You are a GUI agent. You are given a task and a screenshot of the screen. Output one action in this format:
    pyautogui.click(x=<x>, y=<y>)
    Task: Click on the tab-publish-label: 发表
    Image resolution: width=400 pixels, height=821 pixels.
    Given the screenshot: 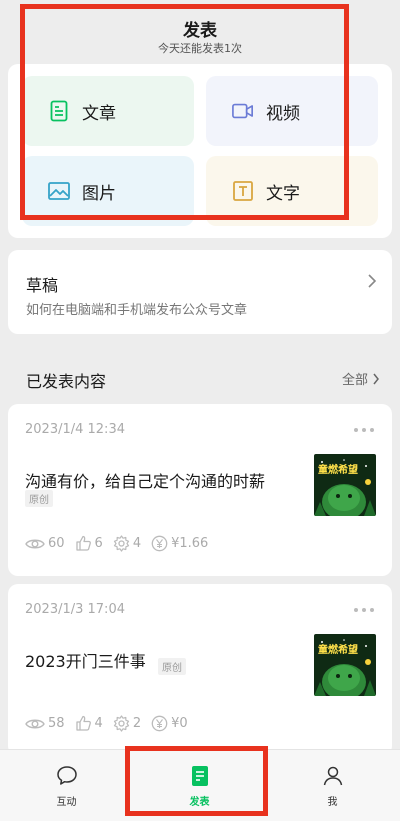 What is the action you would take?
    pyautogui.click(x=199, y=802)
    